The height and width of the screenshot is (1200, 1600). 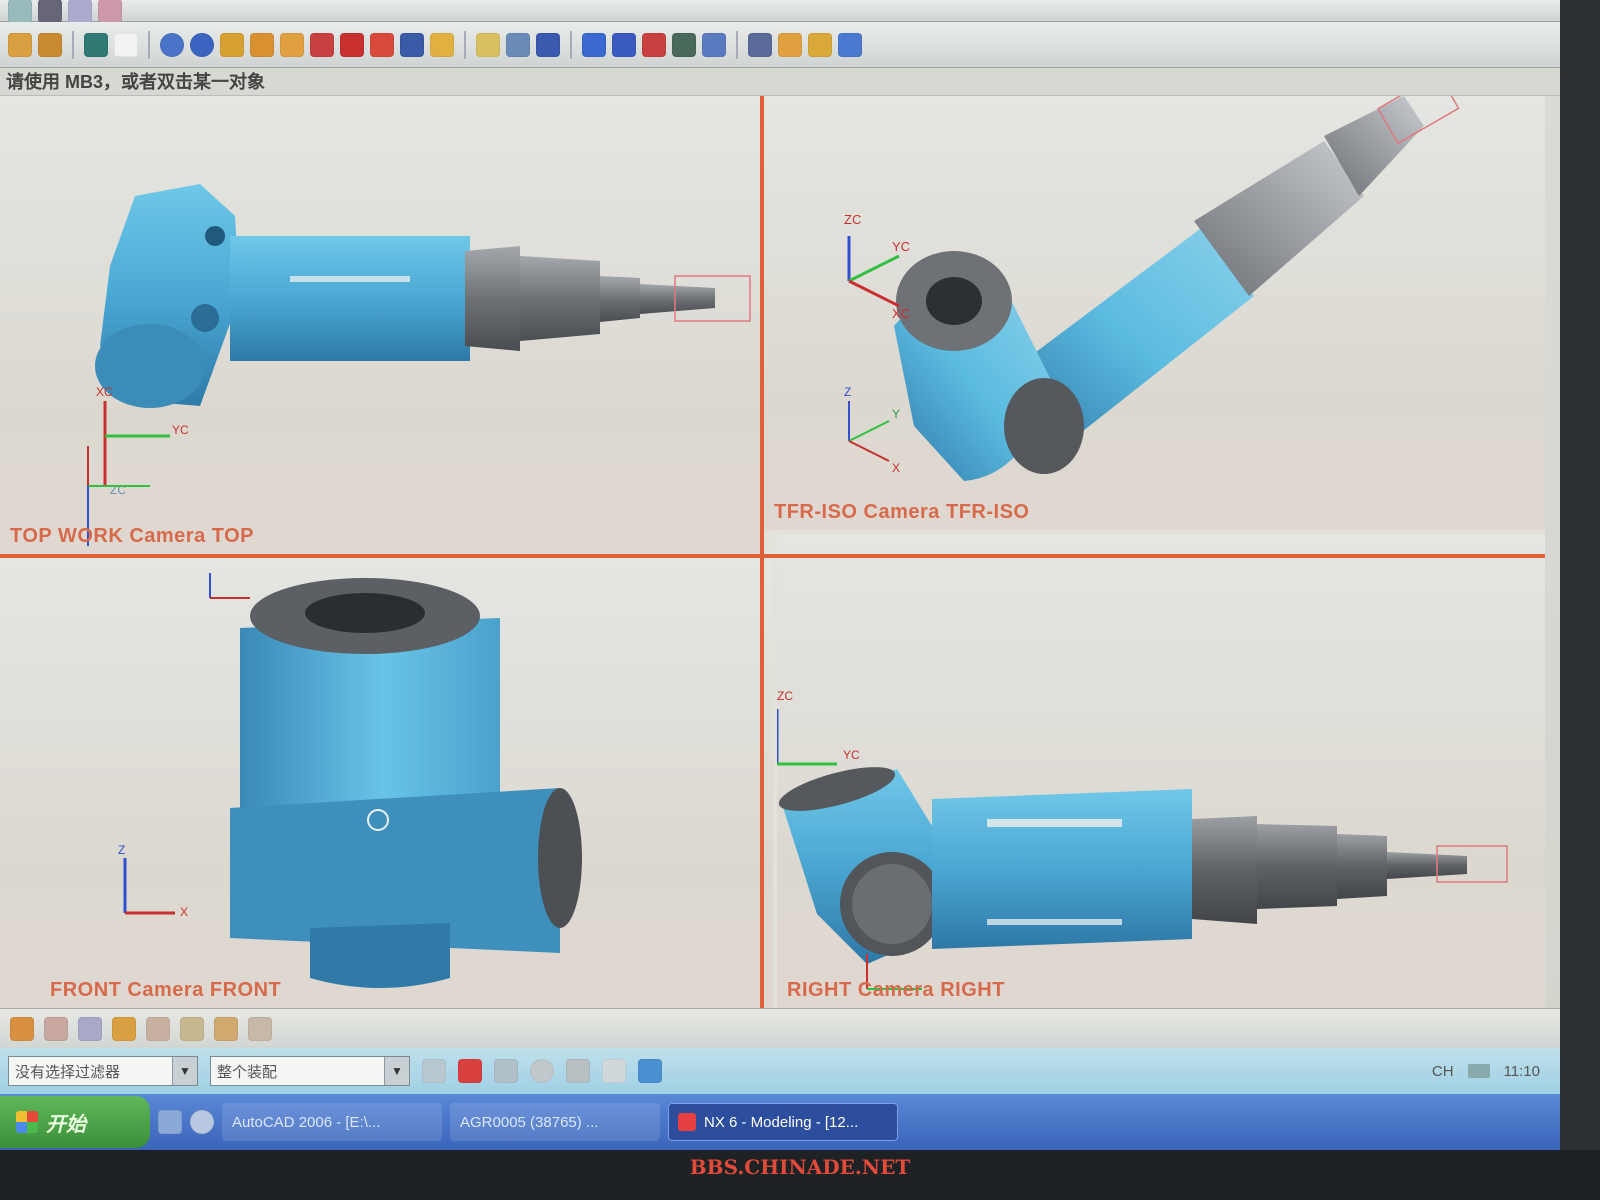 What do you see at coordinates (790, 44) in the screenshot?
I see `color-icon` at bounding box center [790, 44].